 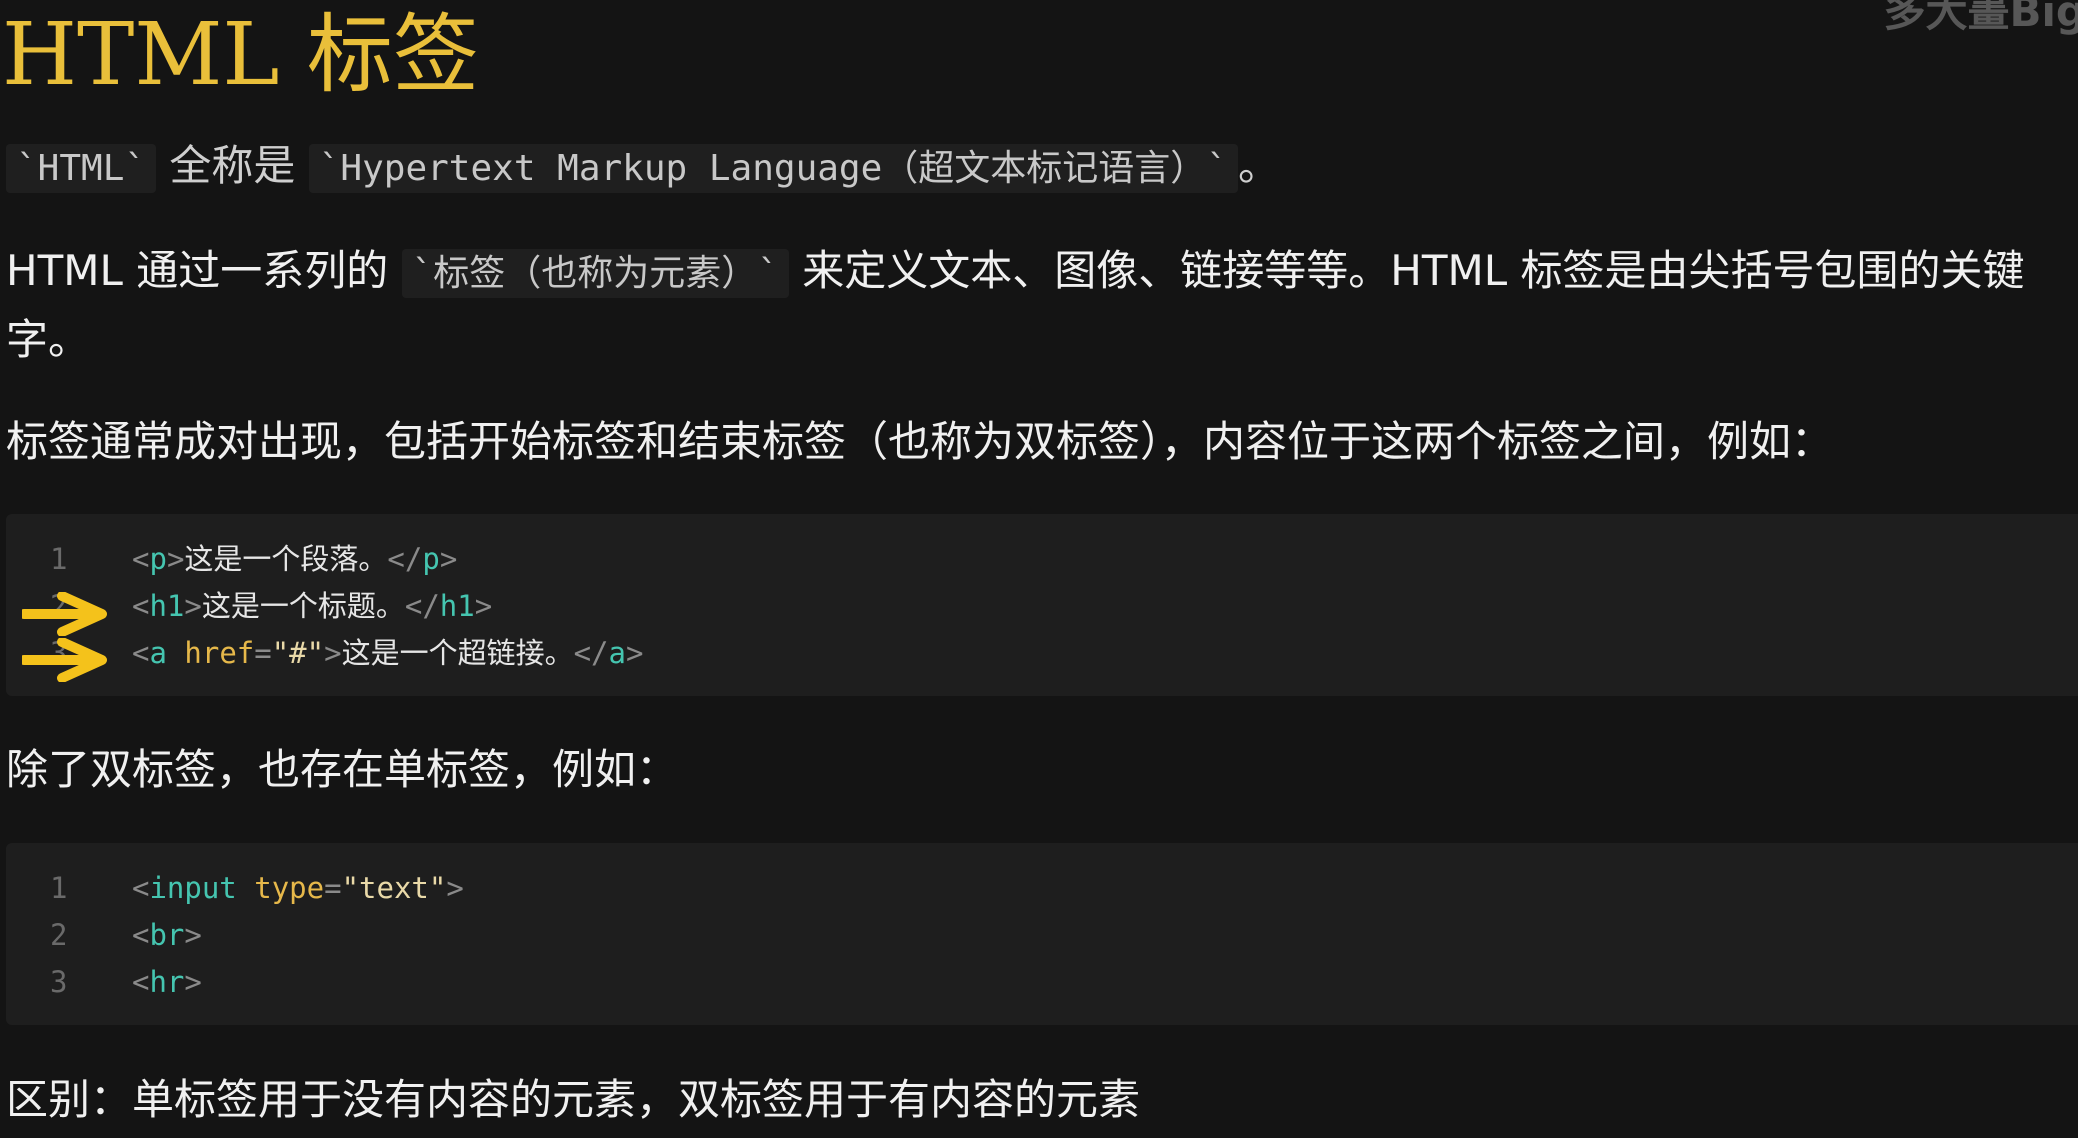 I want to click on para2-pre: HTML 通过一系列的, so click(x=204, y=270).